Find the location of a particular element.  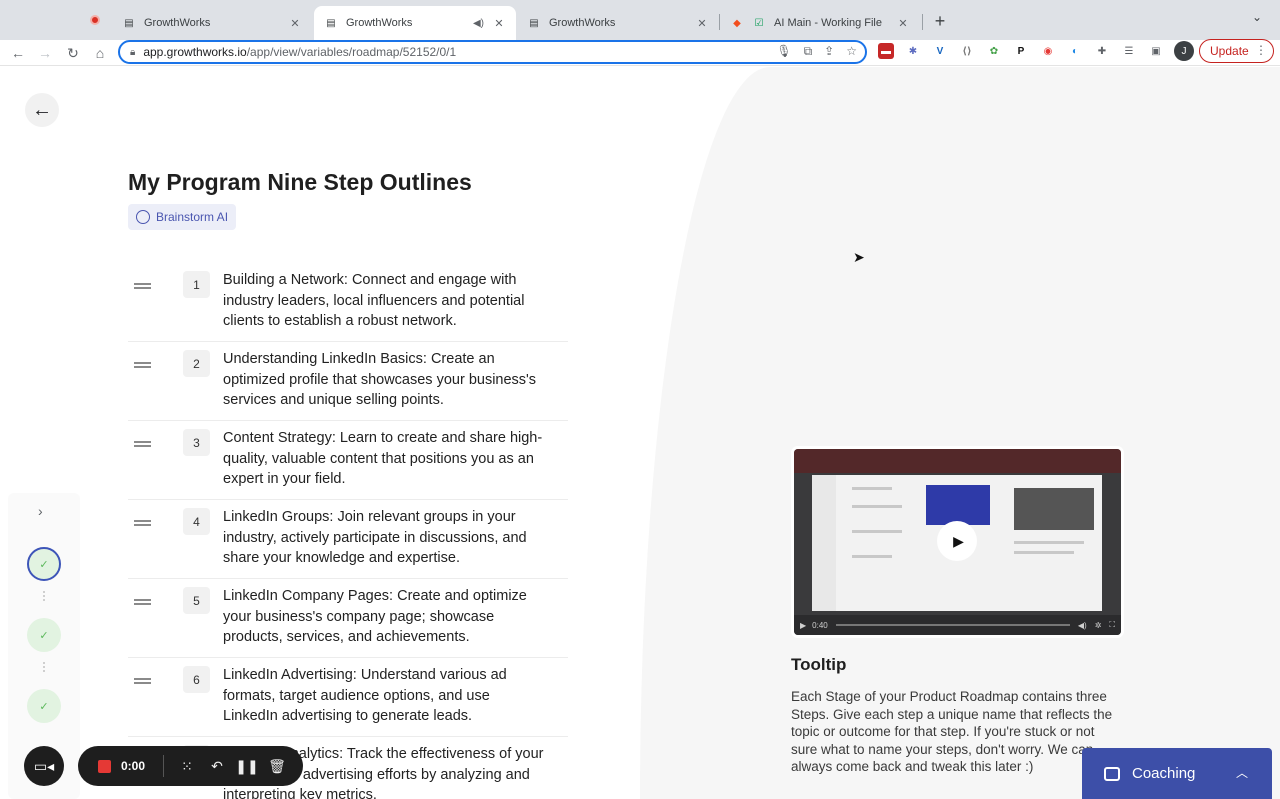

trash-icon: 🗑︎ is located at coordinates (277, 766).